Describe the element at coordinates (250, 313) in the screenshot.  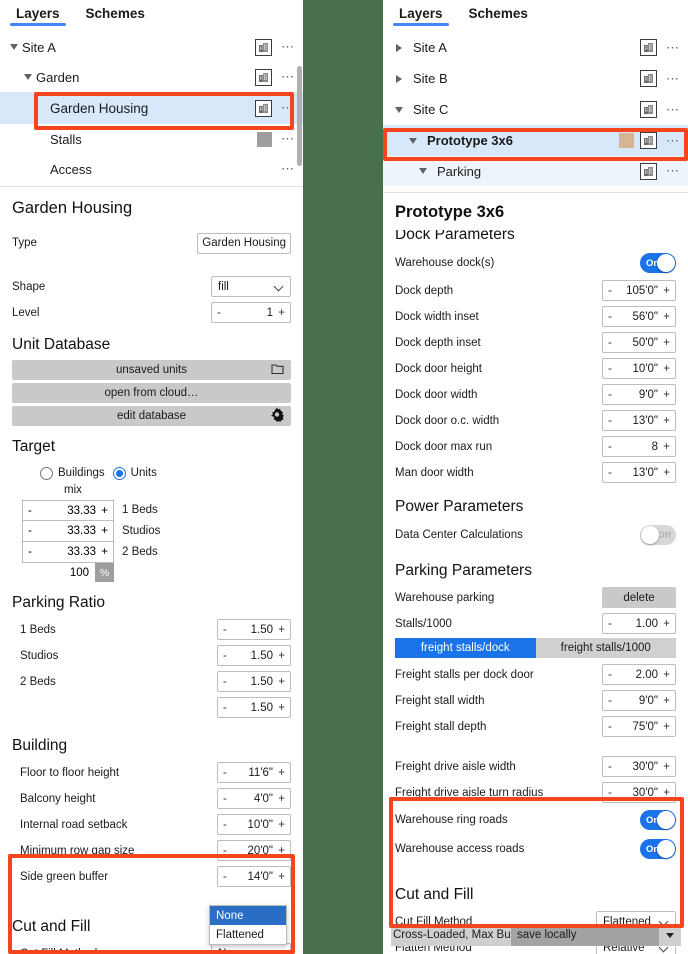
I see `level-value: 1` at that location.